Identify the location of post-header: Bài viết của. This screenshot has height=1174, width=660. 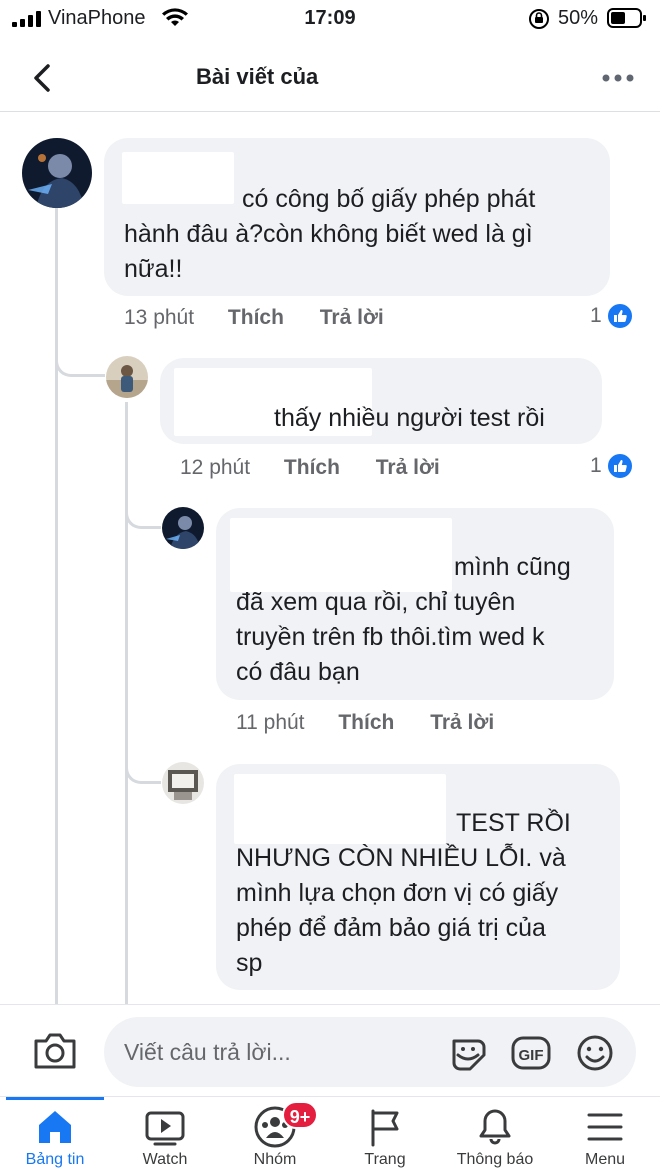
(330, 78).